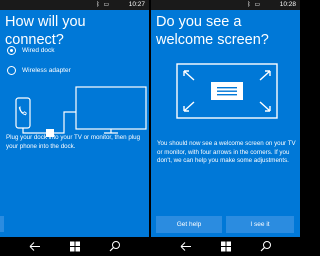 Image resolution: width=320 pixels, height=256 pixels. I want to click on status-bar: ᛒ ▭ 10:27, so click(74, 5).